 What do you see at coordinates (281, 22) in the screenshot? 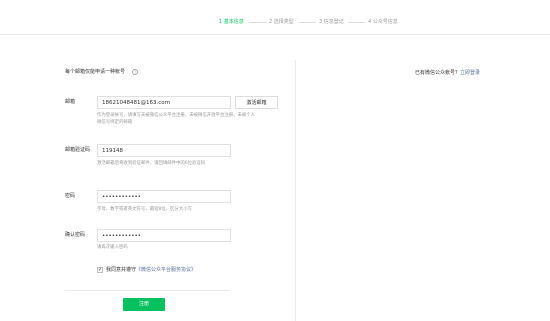
I see `step-choose-type: 2 选择类型` at bounding box center [281, 22].